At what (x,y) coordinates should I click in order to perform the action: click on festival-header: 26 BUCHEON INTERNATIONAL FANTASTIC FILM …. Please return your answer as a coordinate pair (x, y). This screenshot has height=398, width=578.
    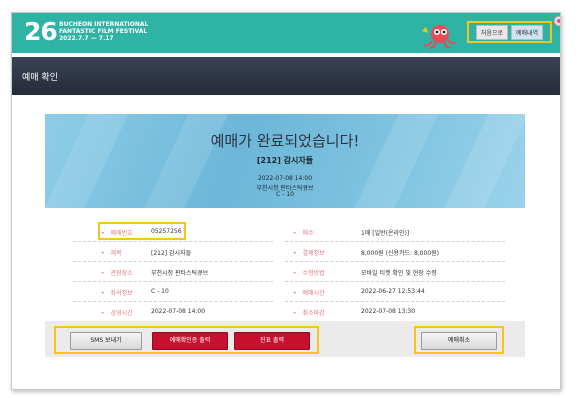
    Looking at the image, I should click on (286, 33).